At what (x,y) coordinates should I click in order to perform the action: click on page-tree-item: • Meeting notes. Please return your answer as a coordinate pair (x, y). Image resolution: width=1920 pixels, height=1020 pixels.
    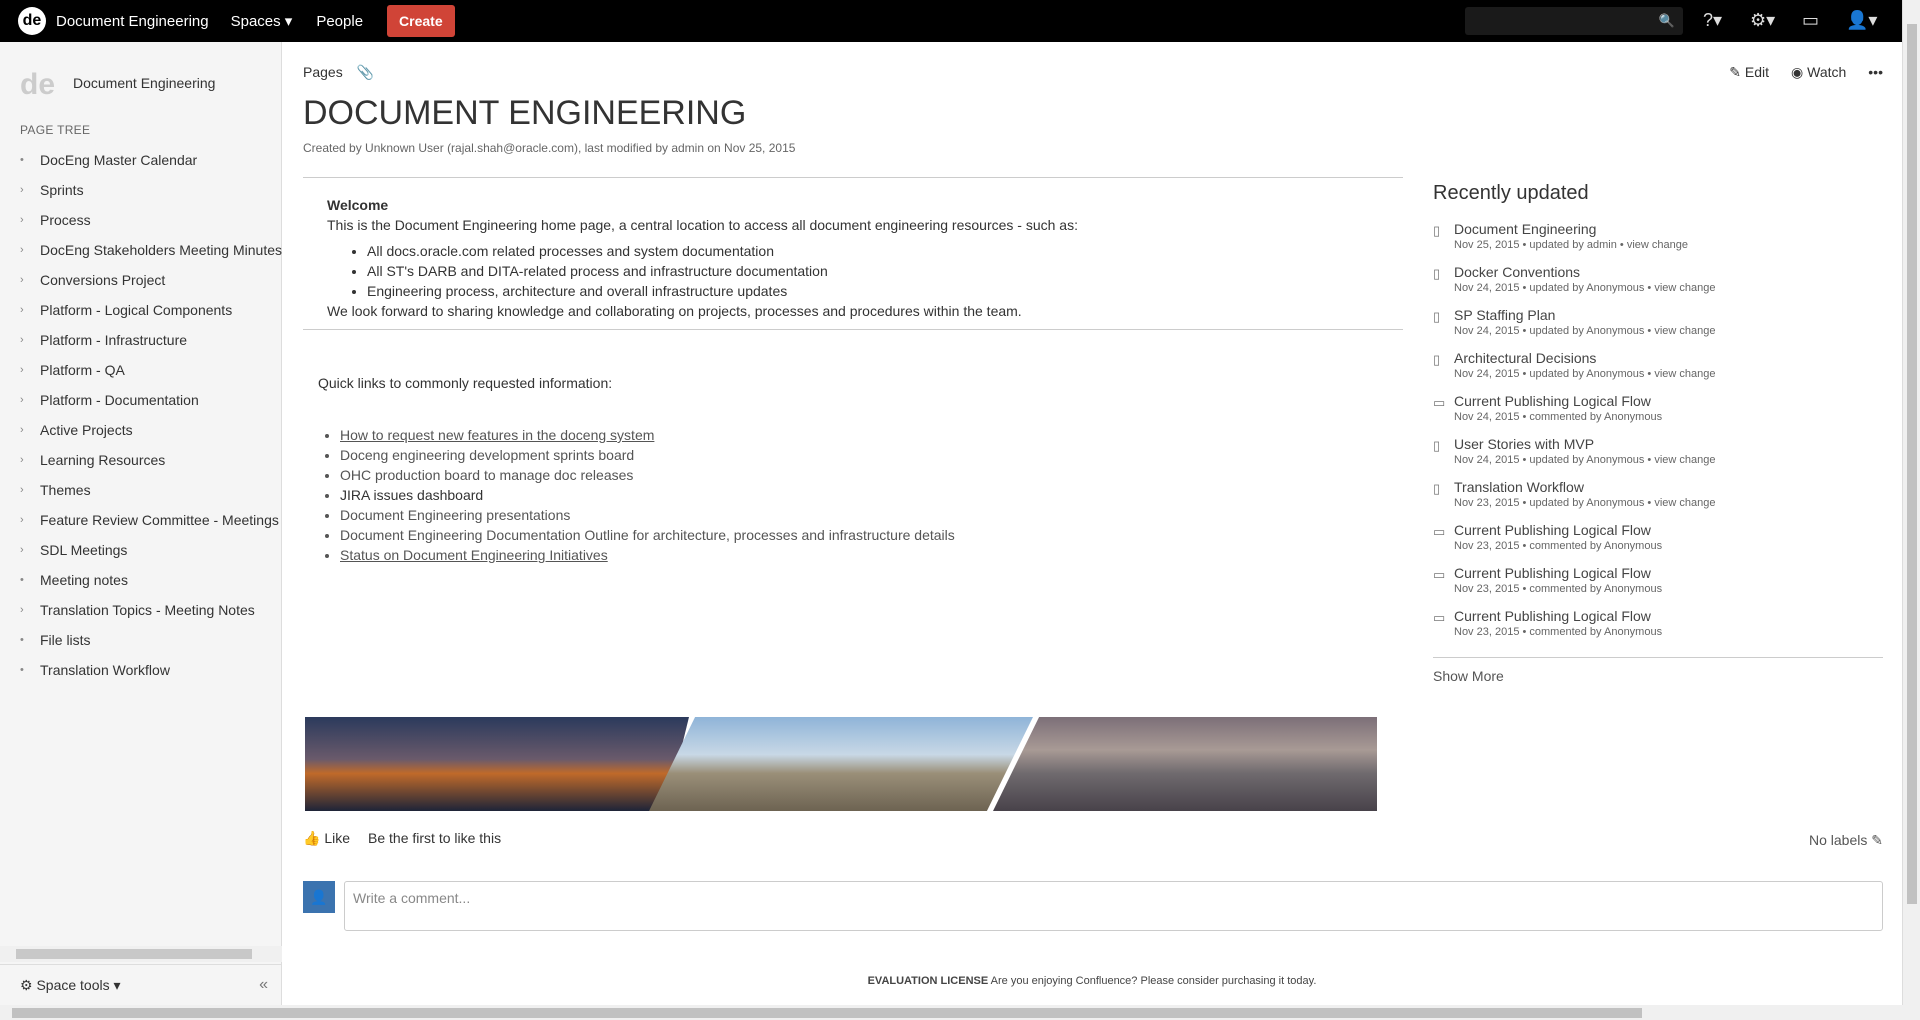
    Looking at the image, I should click on (151, 580).